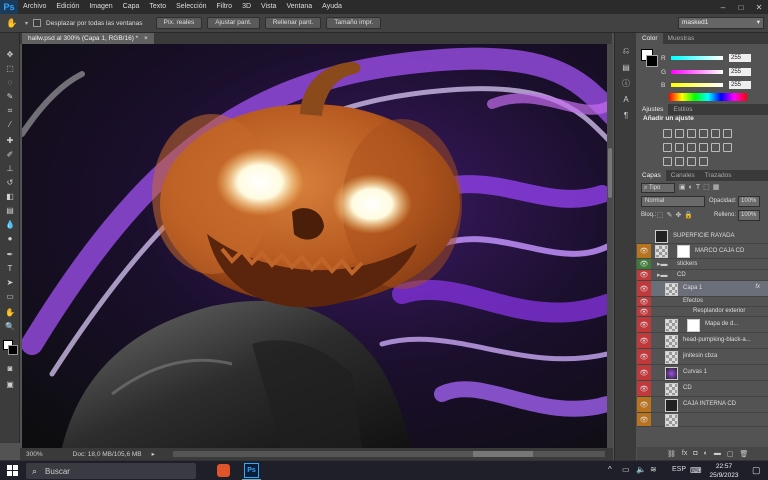 This screenshot has width=768, height=480. Describe the element at coordinates (67, 7) in the screenshot. I see `menu-1: Edición` at that location.